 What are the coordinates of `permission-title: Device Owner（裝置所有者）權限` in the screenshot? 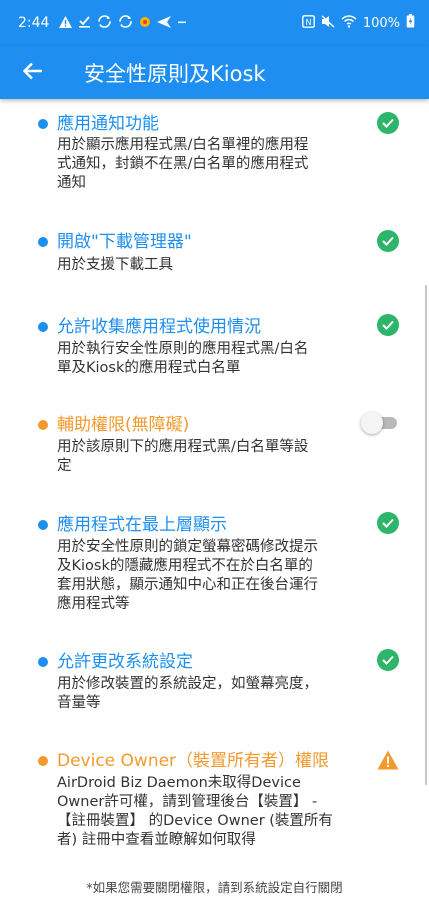 It's located at (193, 761).